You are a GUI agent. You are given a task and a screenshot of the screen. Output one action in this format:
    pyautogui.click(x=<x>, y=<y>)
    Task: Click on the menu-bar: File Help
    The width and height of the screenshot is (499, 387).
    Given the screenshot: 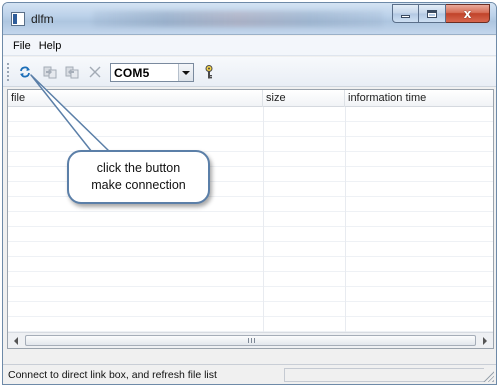 What is the action you would take?
    pyautogui.click(x=249, y=46)
    